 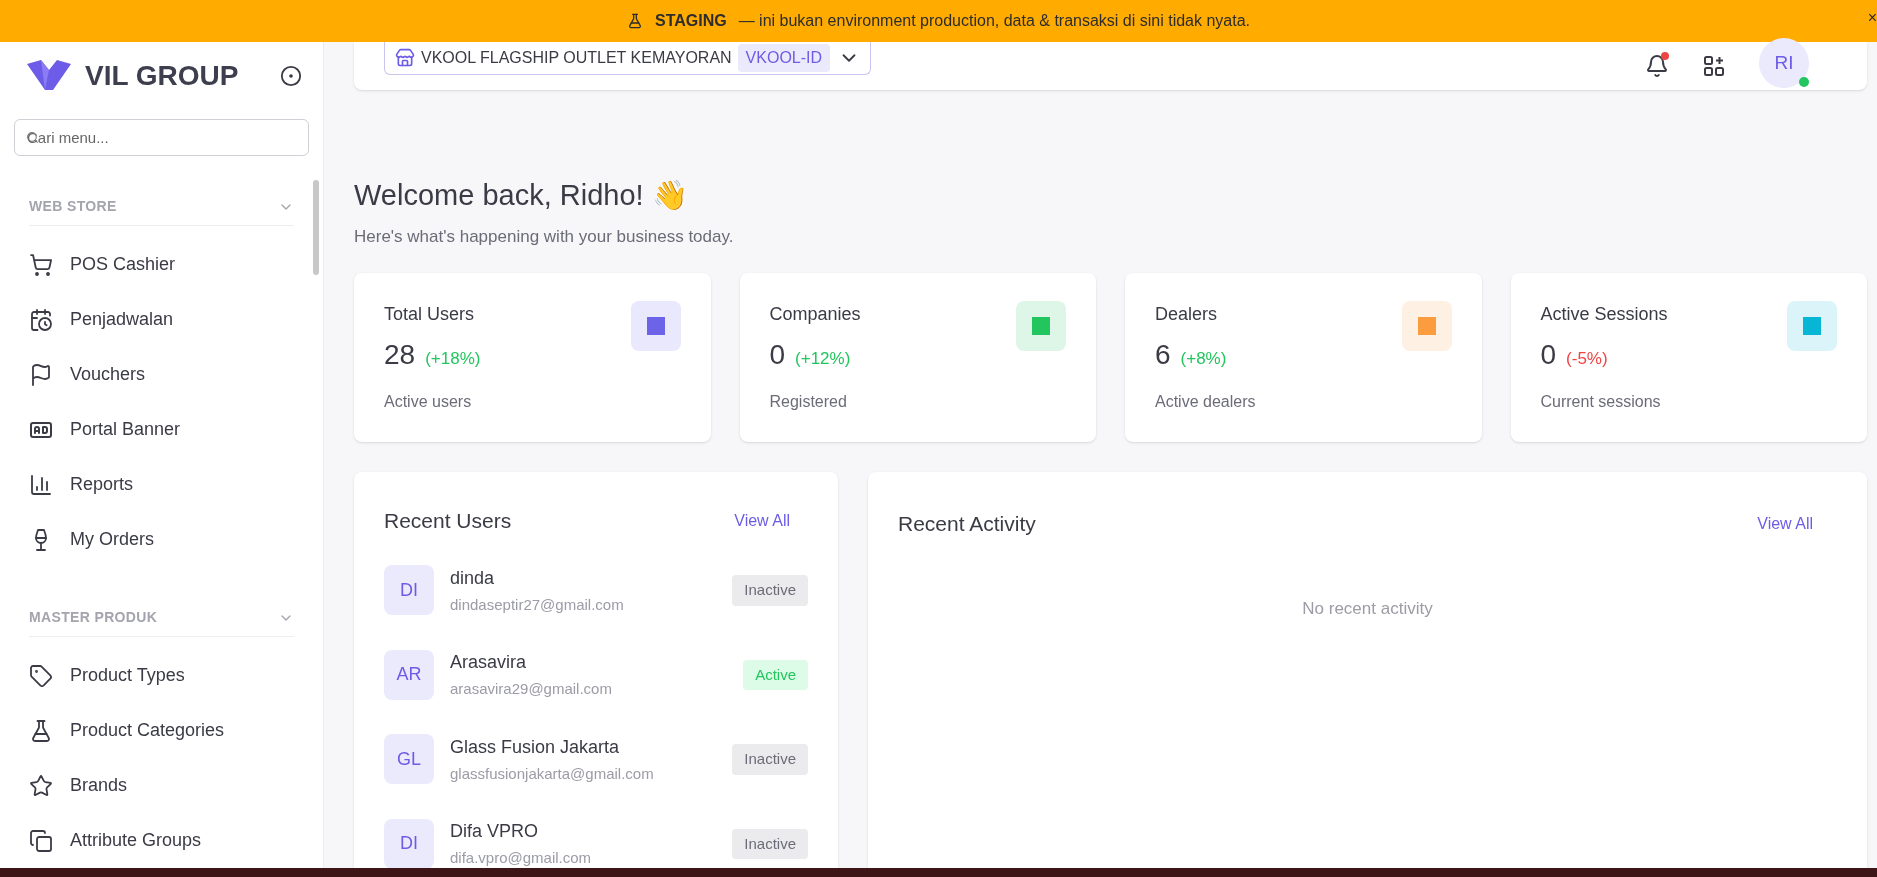 I want to click on sidebar-item: POS Cashier, so click(x=161, y=264).